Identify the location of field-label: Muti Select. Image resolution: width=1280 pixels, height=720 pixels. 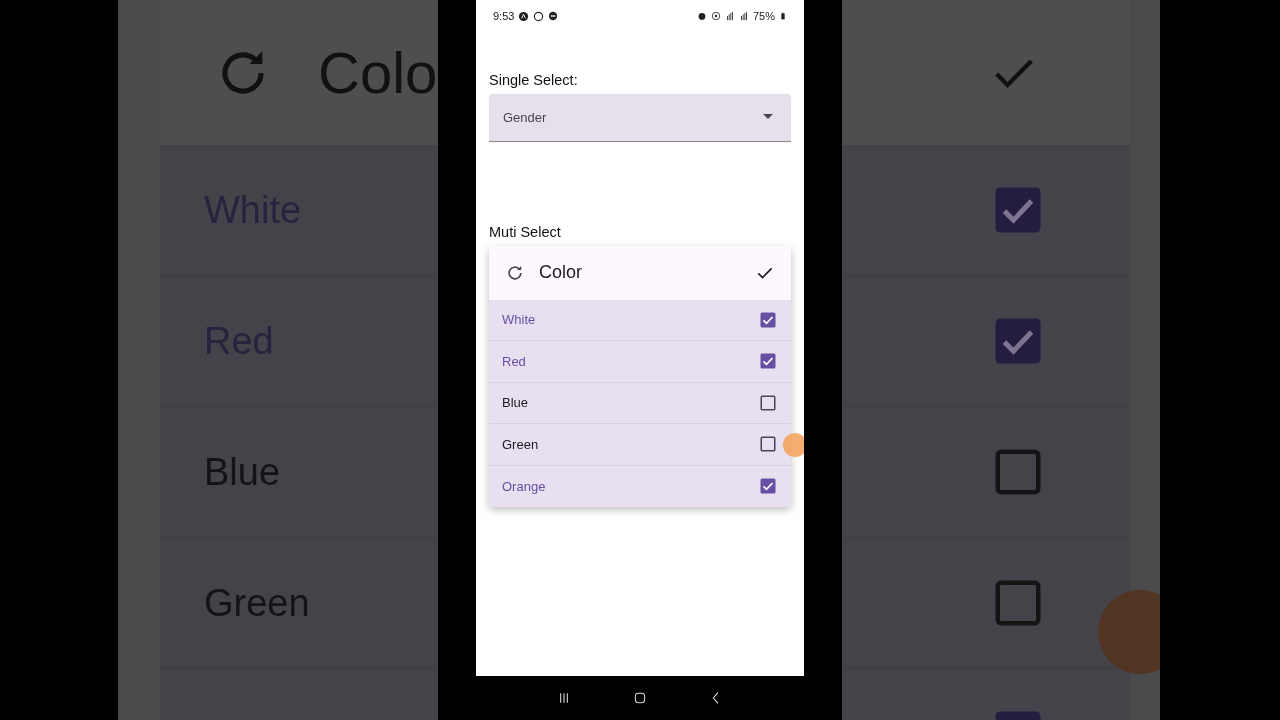
(525, 232).